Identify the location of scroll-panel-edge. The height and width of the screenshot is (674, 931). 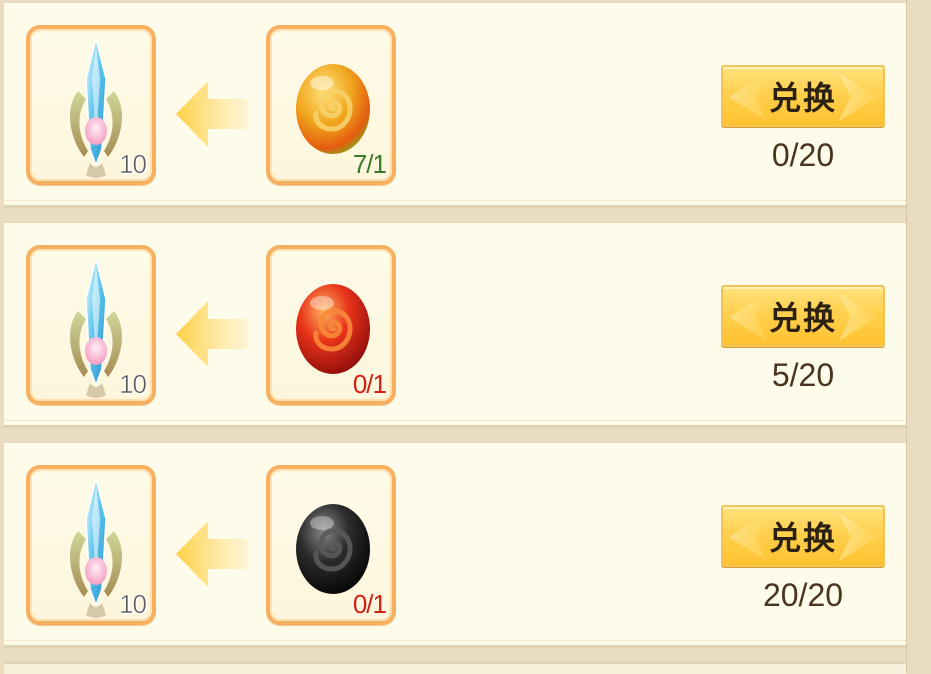
(918, 336).